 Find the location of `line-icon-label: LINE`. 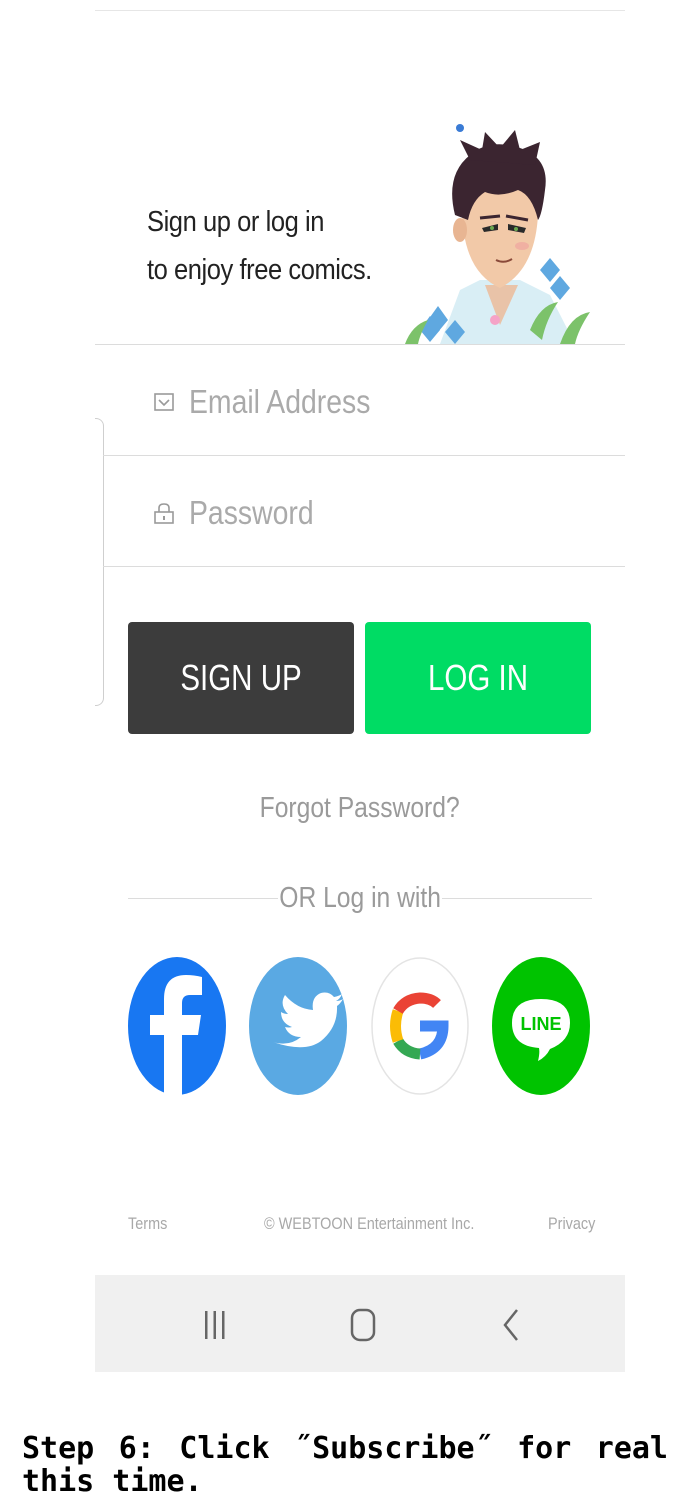

line-icon-label: LINE is located at coordinates (540, 1024).